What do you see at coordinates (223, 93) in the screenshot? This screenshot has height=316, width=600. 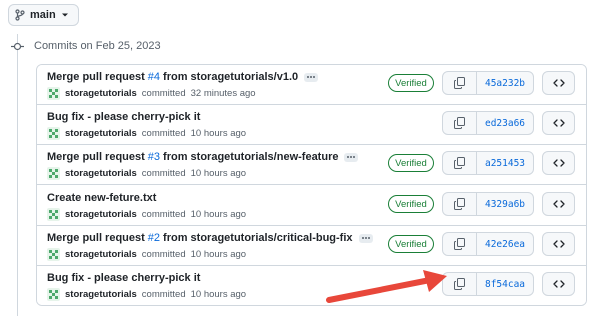 I see `commit-time: 32 minutes ago` at bounding box center [223, 93].